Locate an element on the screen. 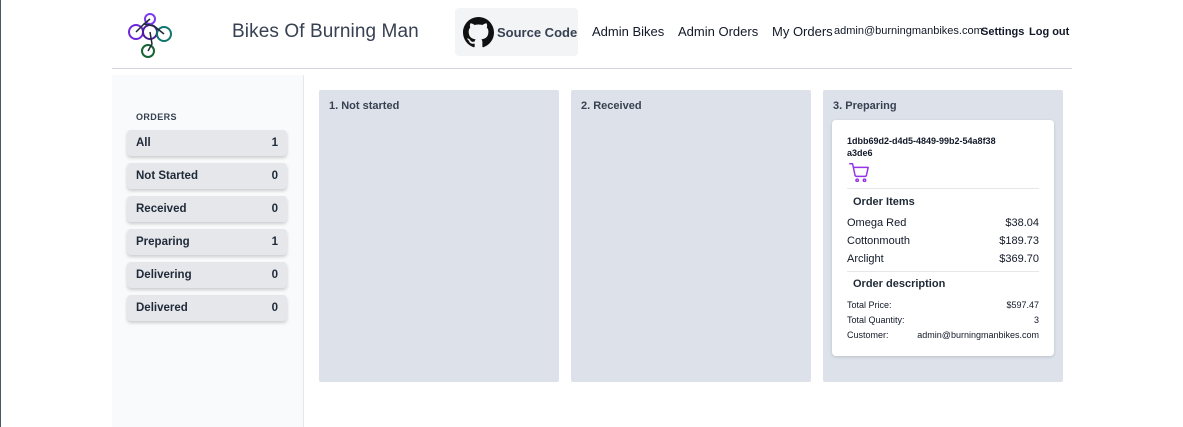 Image resolution: width=1183 pixels, height=427 pixels. order-id: 1dbb69d2-d4d5-4849-99b2-54a8f38a3de6 is located at coordinates (921, 147).